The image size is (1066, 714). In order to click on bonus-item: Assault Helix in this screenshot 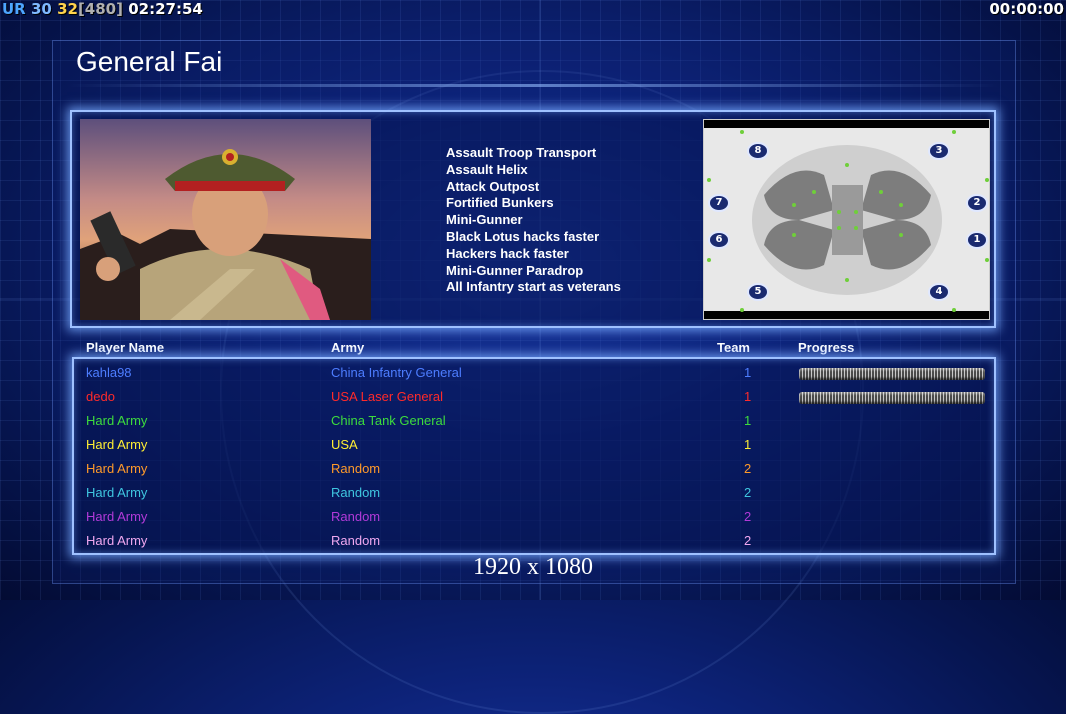, I will do `click(487, 169)`.